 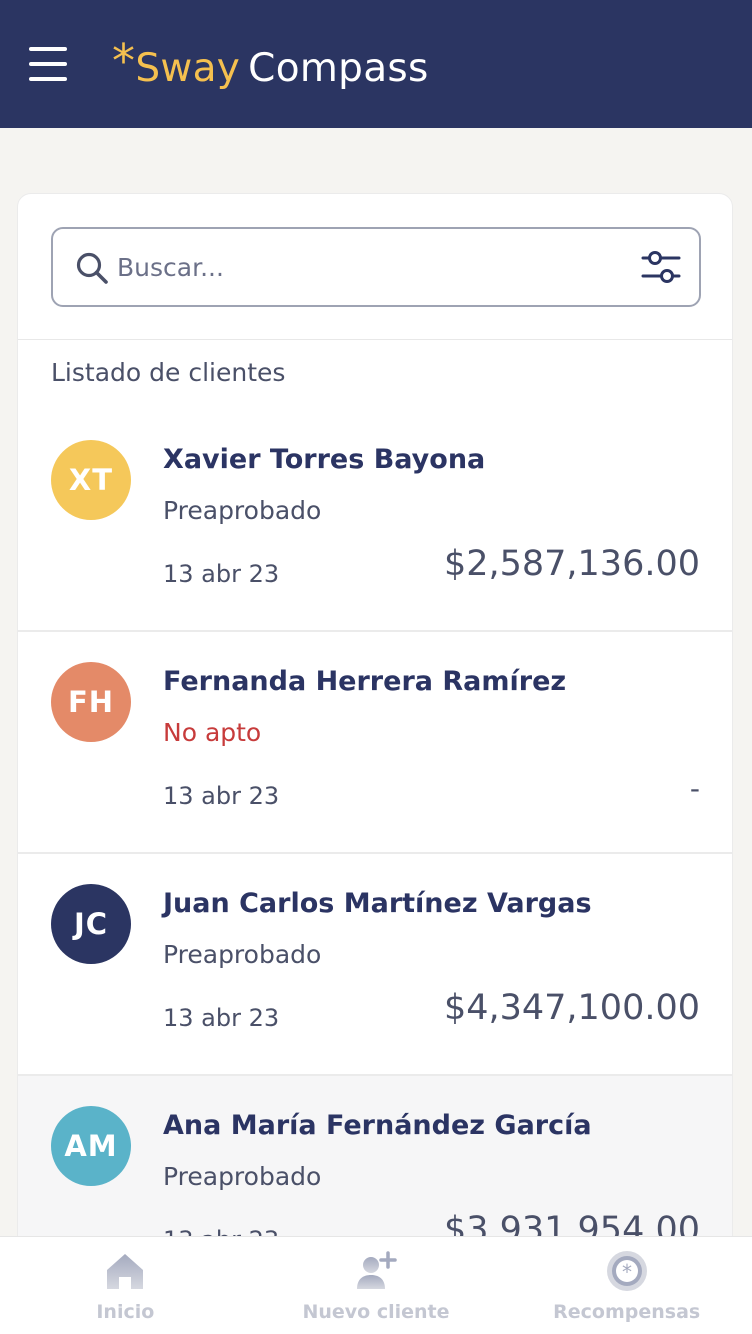 What do you see at coordinates (694, 788) in the screenshot?
I see `client-amount: -` at bounding box center [694, 788].